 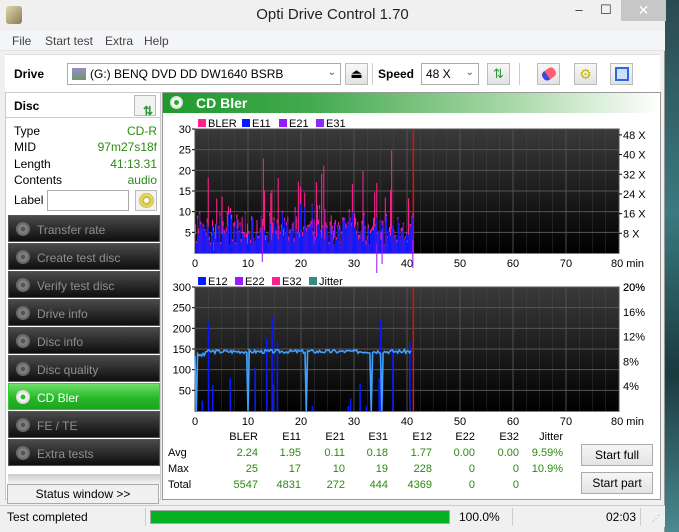 I want to click on disc-mid-value: 97m27s18f, so click(x=127, y=147).